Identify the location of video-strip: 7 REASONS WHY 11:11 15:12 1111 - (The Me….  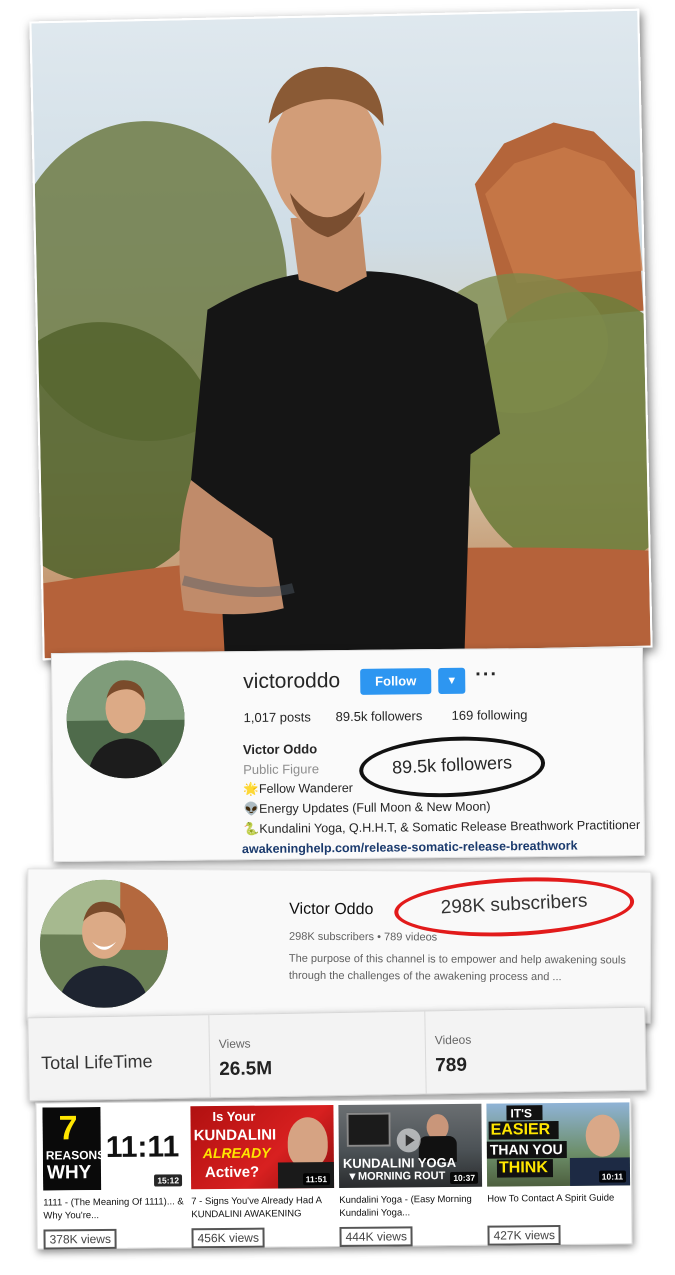
(334, 1173).